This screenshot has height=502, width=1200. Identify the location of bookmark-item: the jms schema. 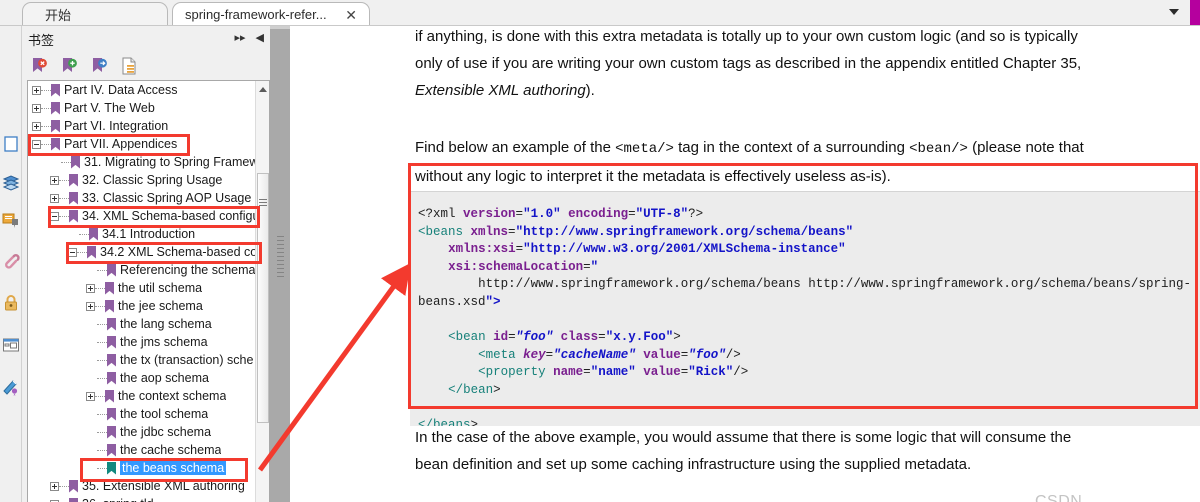
(142, 342).